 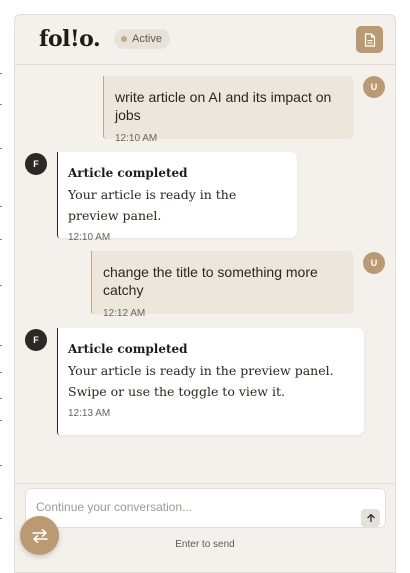 I want to click on send-hint: Enter to send, so click(x=205, y=544).